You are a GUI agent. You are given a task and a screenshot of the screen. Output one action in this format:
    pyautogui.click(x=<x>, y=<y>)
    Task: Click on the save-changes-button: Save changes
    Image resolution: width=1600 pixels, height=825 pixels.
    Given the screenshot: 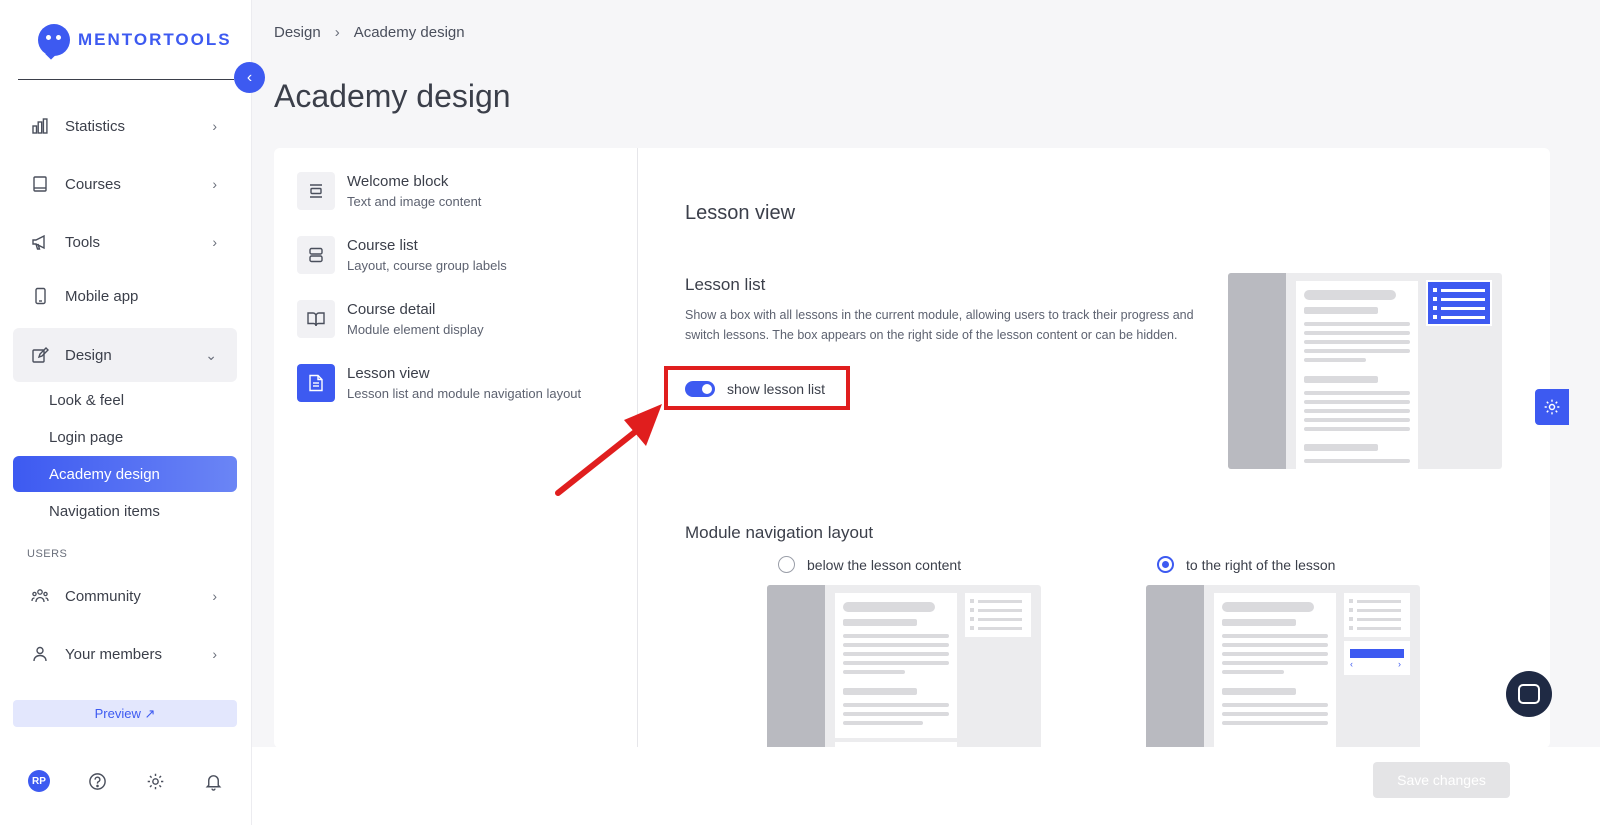 What is the action you would take?
    pyautogui.click(x=1441, y=780)
    